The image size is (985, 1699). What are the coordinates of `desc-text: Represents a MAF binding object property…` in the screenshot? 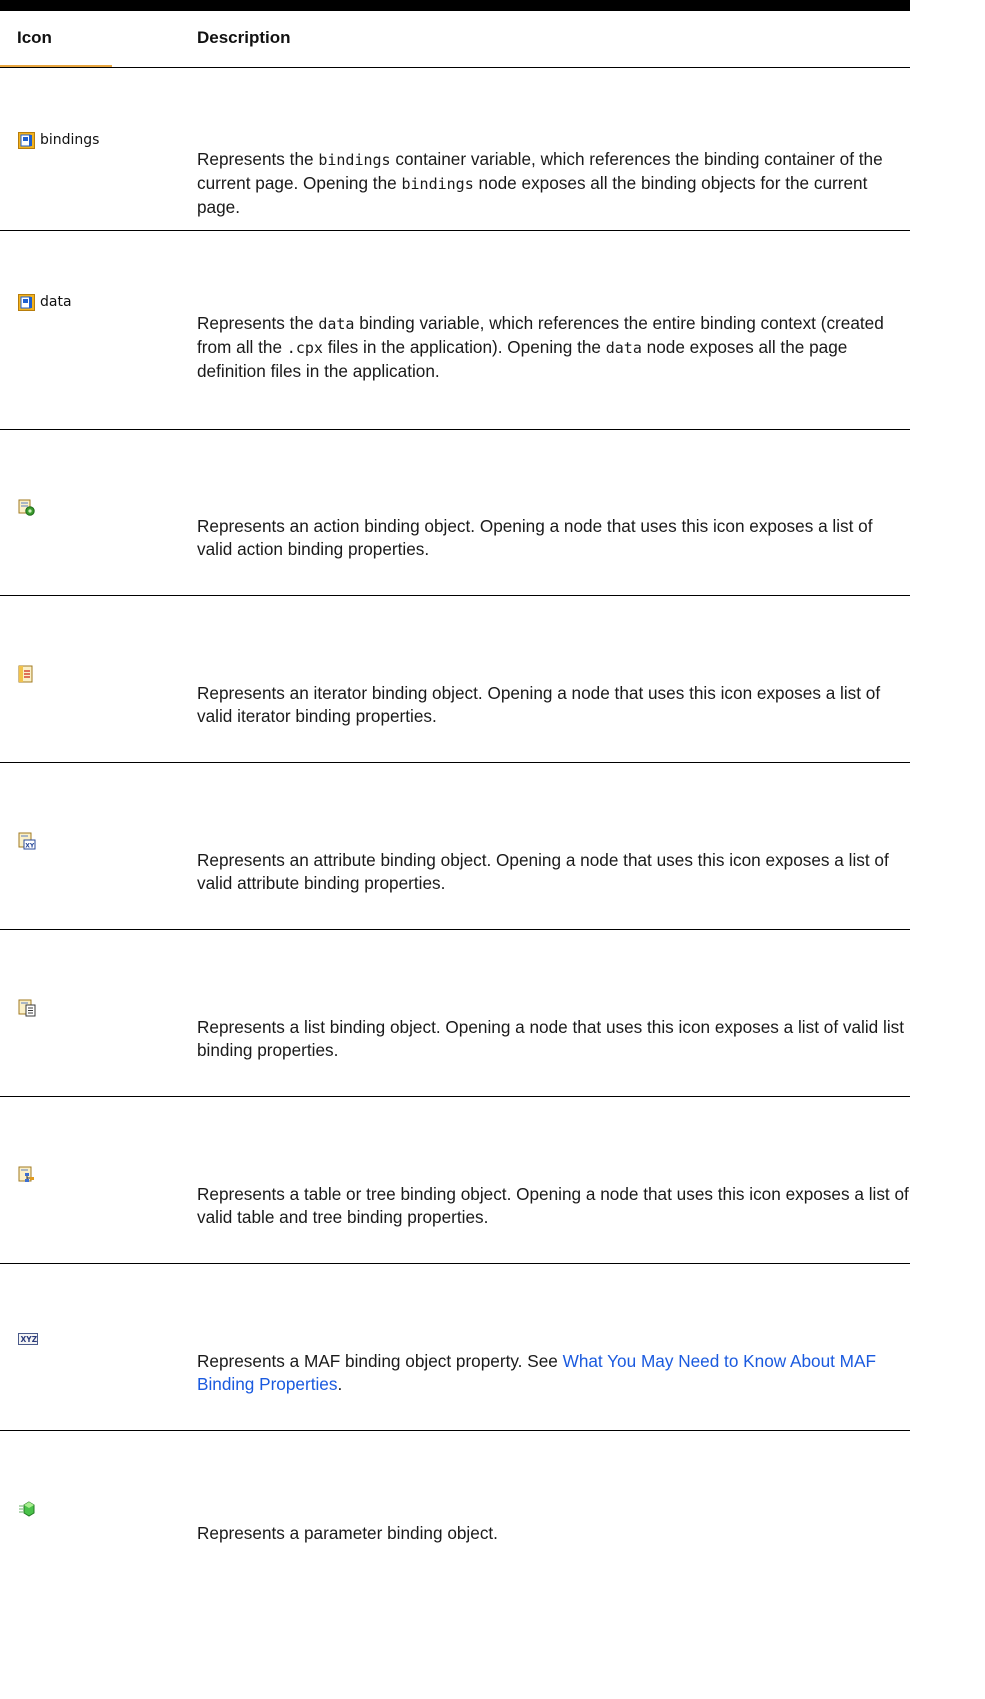 It's located at (380, 1361).